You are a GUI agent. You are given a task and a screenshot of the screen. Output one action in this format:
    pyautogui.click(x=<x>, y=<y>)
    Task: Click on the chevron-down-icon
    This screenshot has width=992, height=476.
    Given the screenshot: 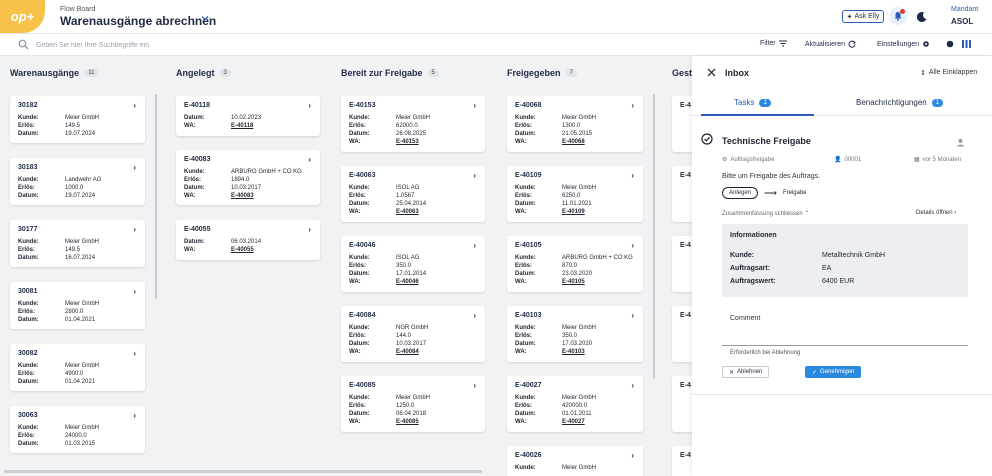 What is the action you would take?
    pyautogui.click(x=205, y=19)
    